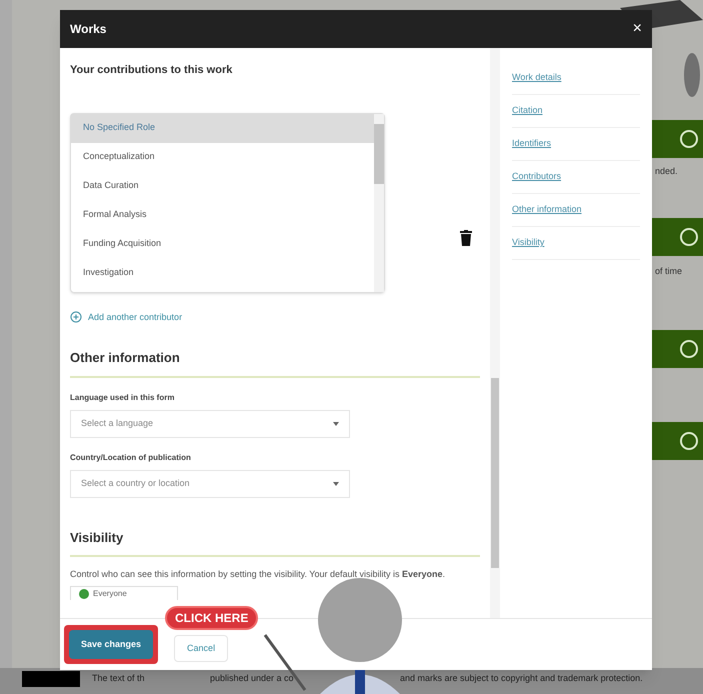 The image size is (703, 694). What do you see at coordinates (222, 273) in the screenshot?
I see `role-option: Investigation` at bounding box center [222, 273].